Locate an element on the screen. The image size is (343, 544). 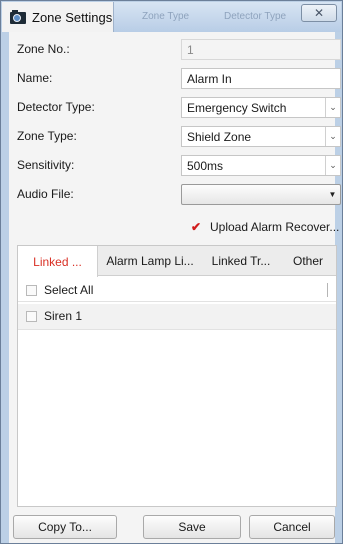
cancel-button: Cancel is located at coordinates (292, 527).